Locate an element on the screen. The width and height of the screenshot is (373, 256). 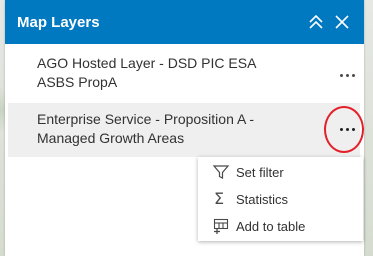
sigma-icon: Σ is located at coordinates (219, 198).